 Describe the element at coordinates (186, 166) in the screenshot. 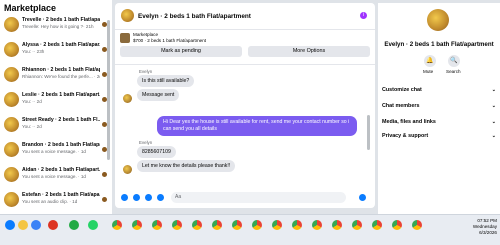

I see `incoming-message: Let me know the details please thank!!` at that location.